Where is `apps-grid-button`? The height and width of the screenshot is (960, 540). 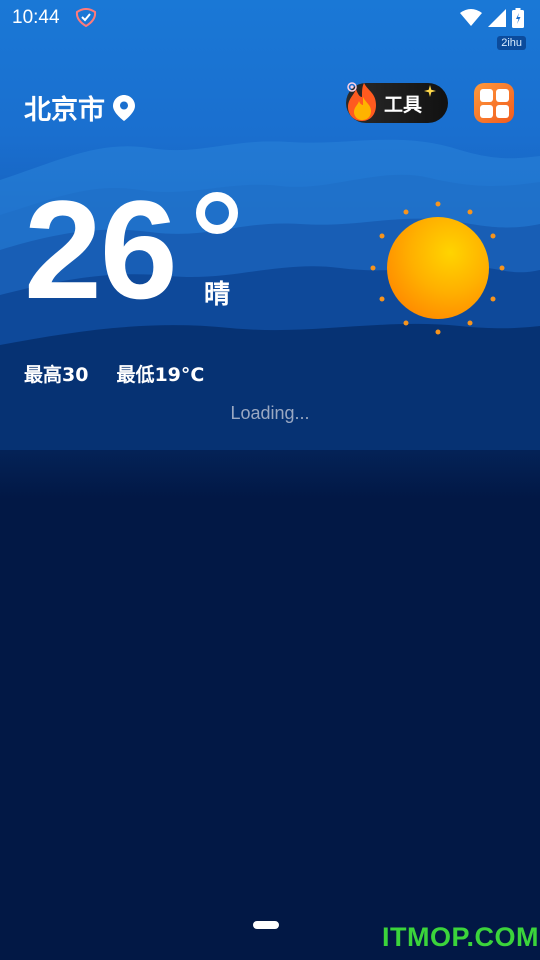 apps-grid-button is located at coordinates (494, 103).